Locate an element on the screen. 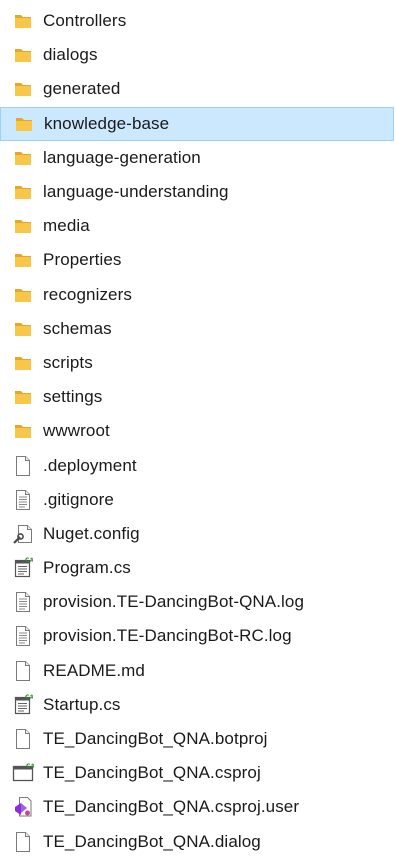  file-row: Nuget.config is located at coordinates (198, 534).